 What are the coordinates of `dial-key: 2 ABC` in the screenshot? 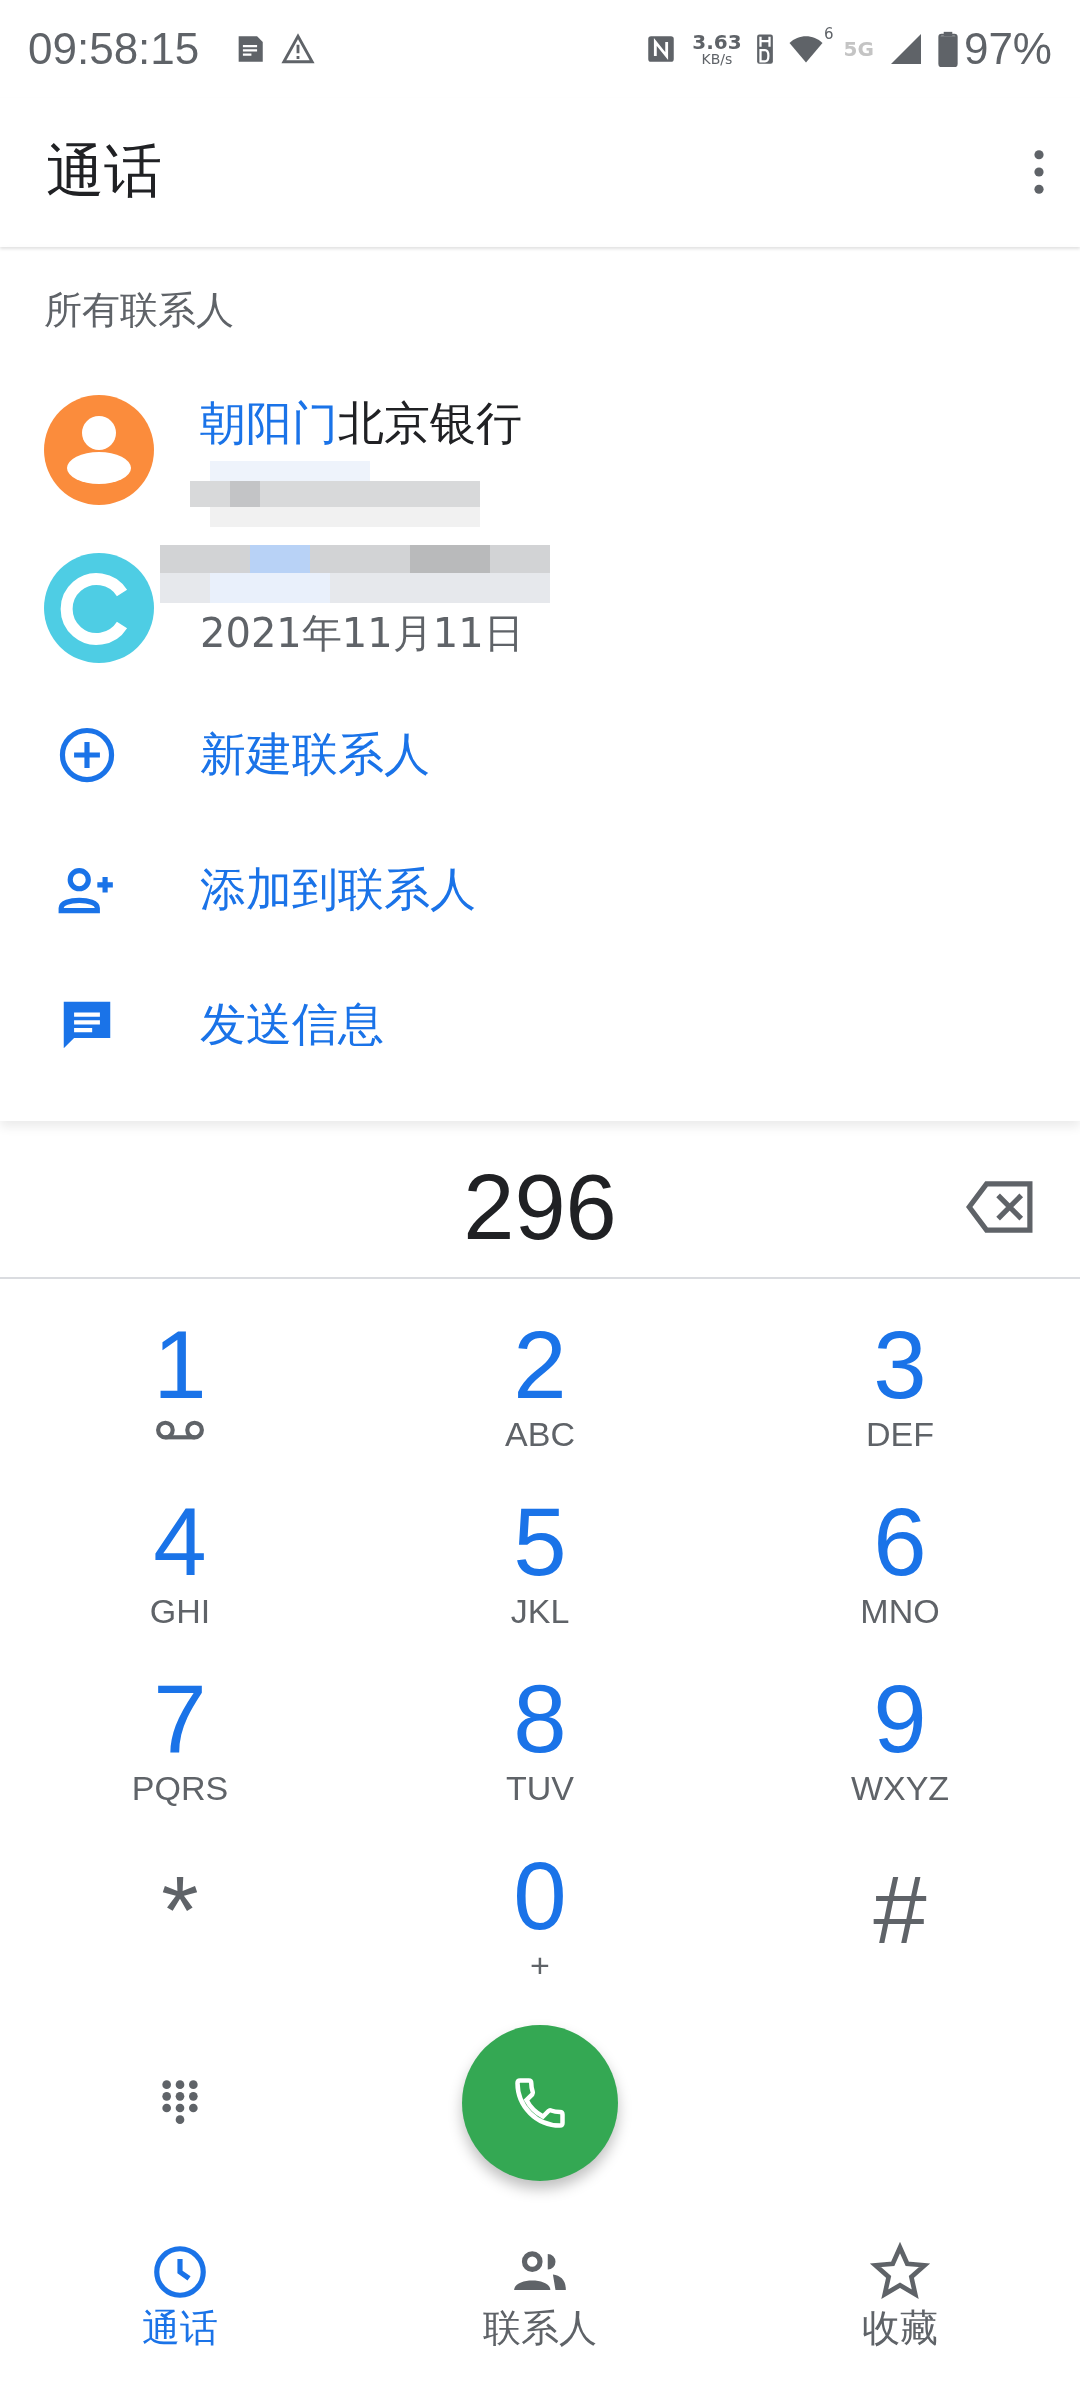 It's located at (540, 1391).